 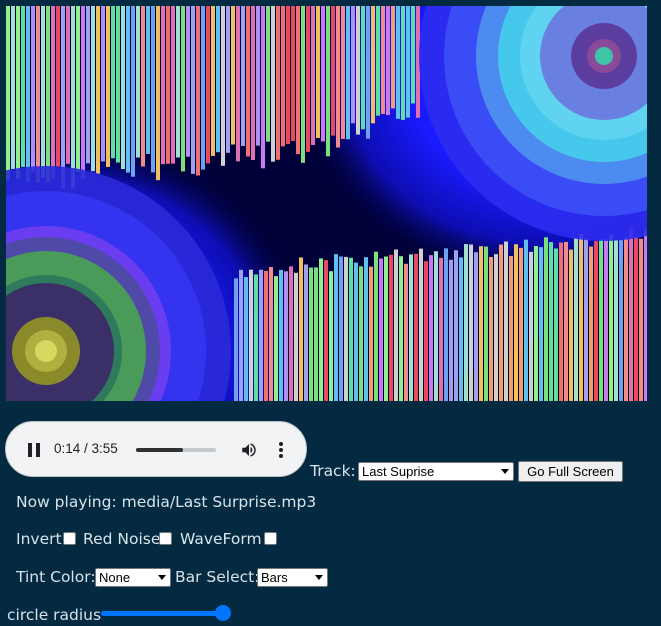 I want to click on volume-icon, so click(x=249, y=450).